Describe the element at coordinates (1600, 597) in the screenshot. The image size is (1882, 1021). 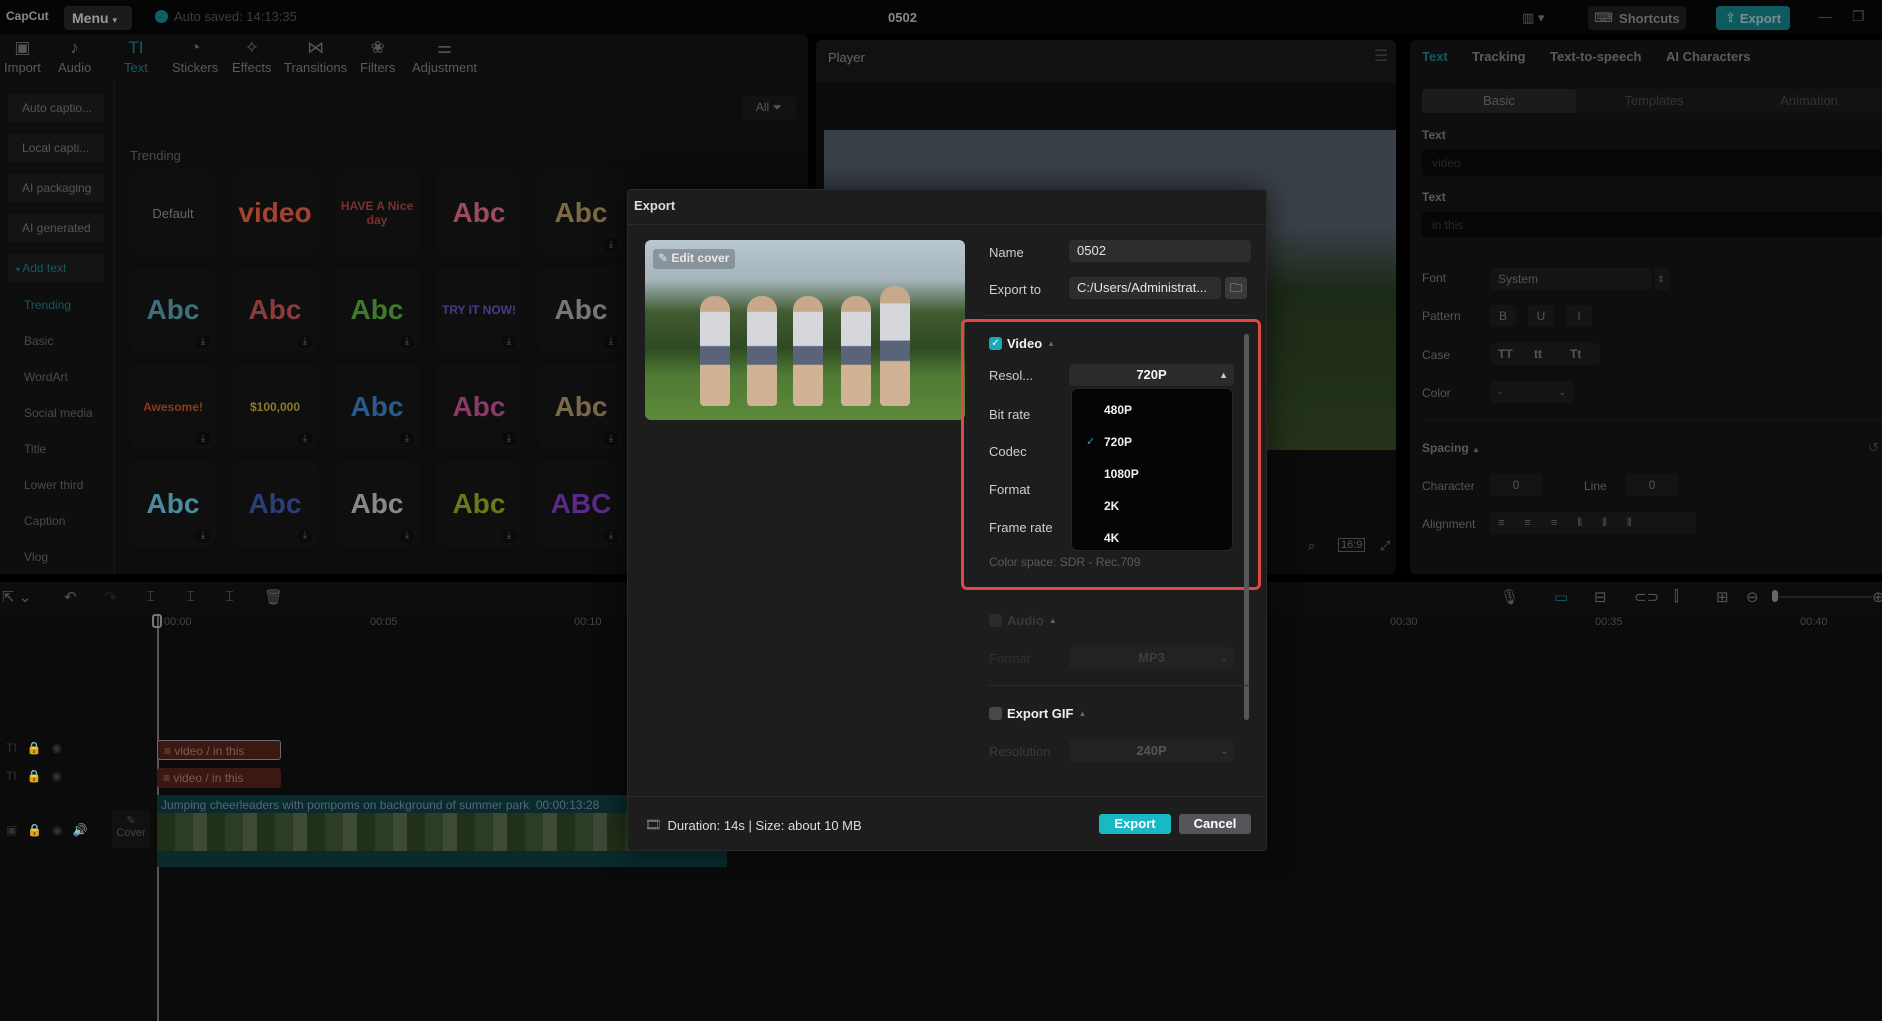
I see `auto-snap-icon: ⊟` at that location.